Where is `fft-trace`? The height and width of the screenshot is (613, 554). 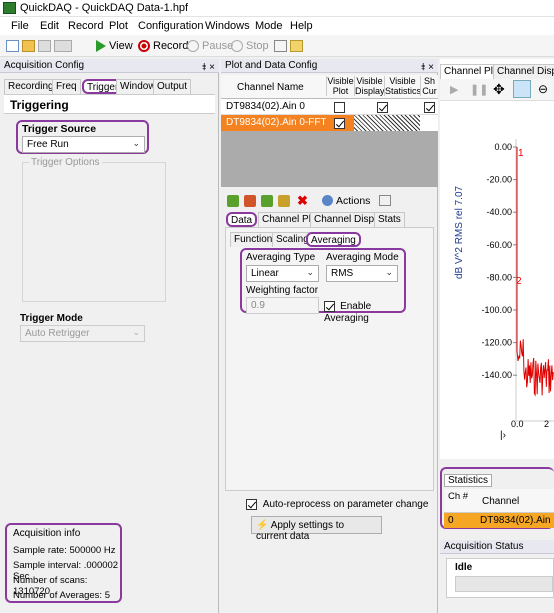 fft-trace is located at coordinates (535, 272).